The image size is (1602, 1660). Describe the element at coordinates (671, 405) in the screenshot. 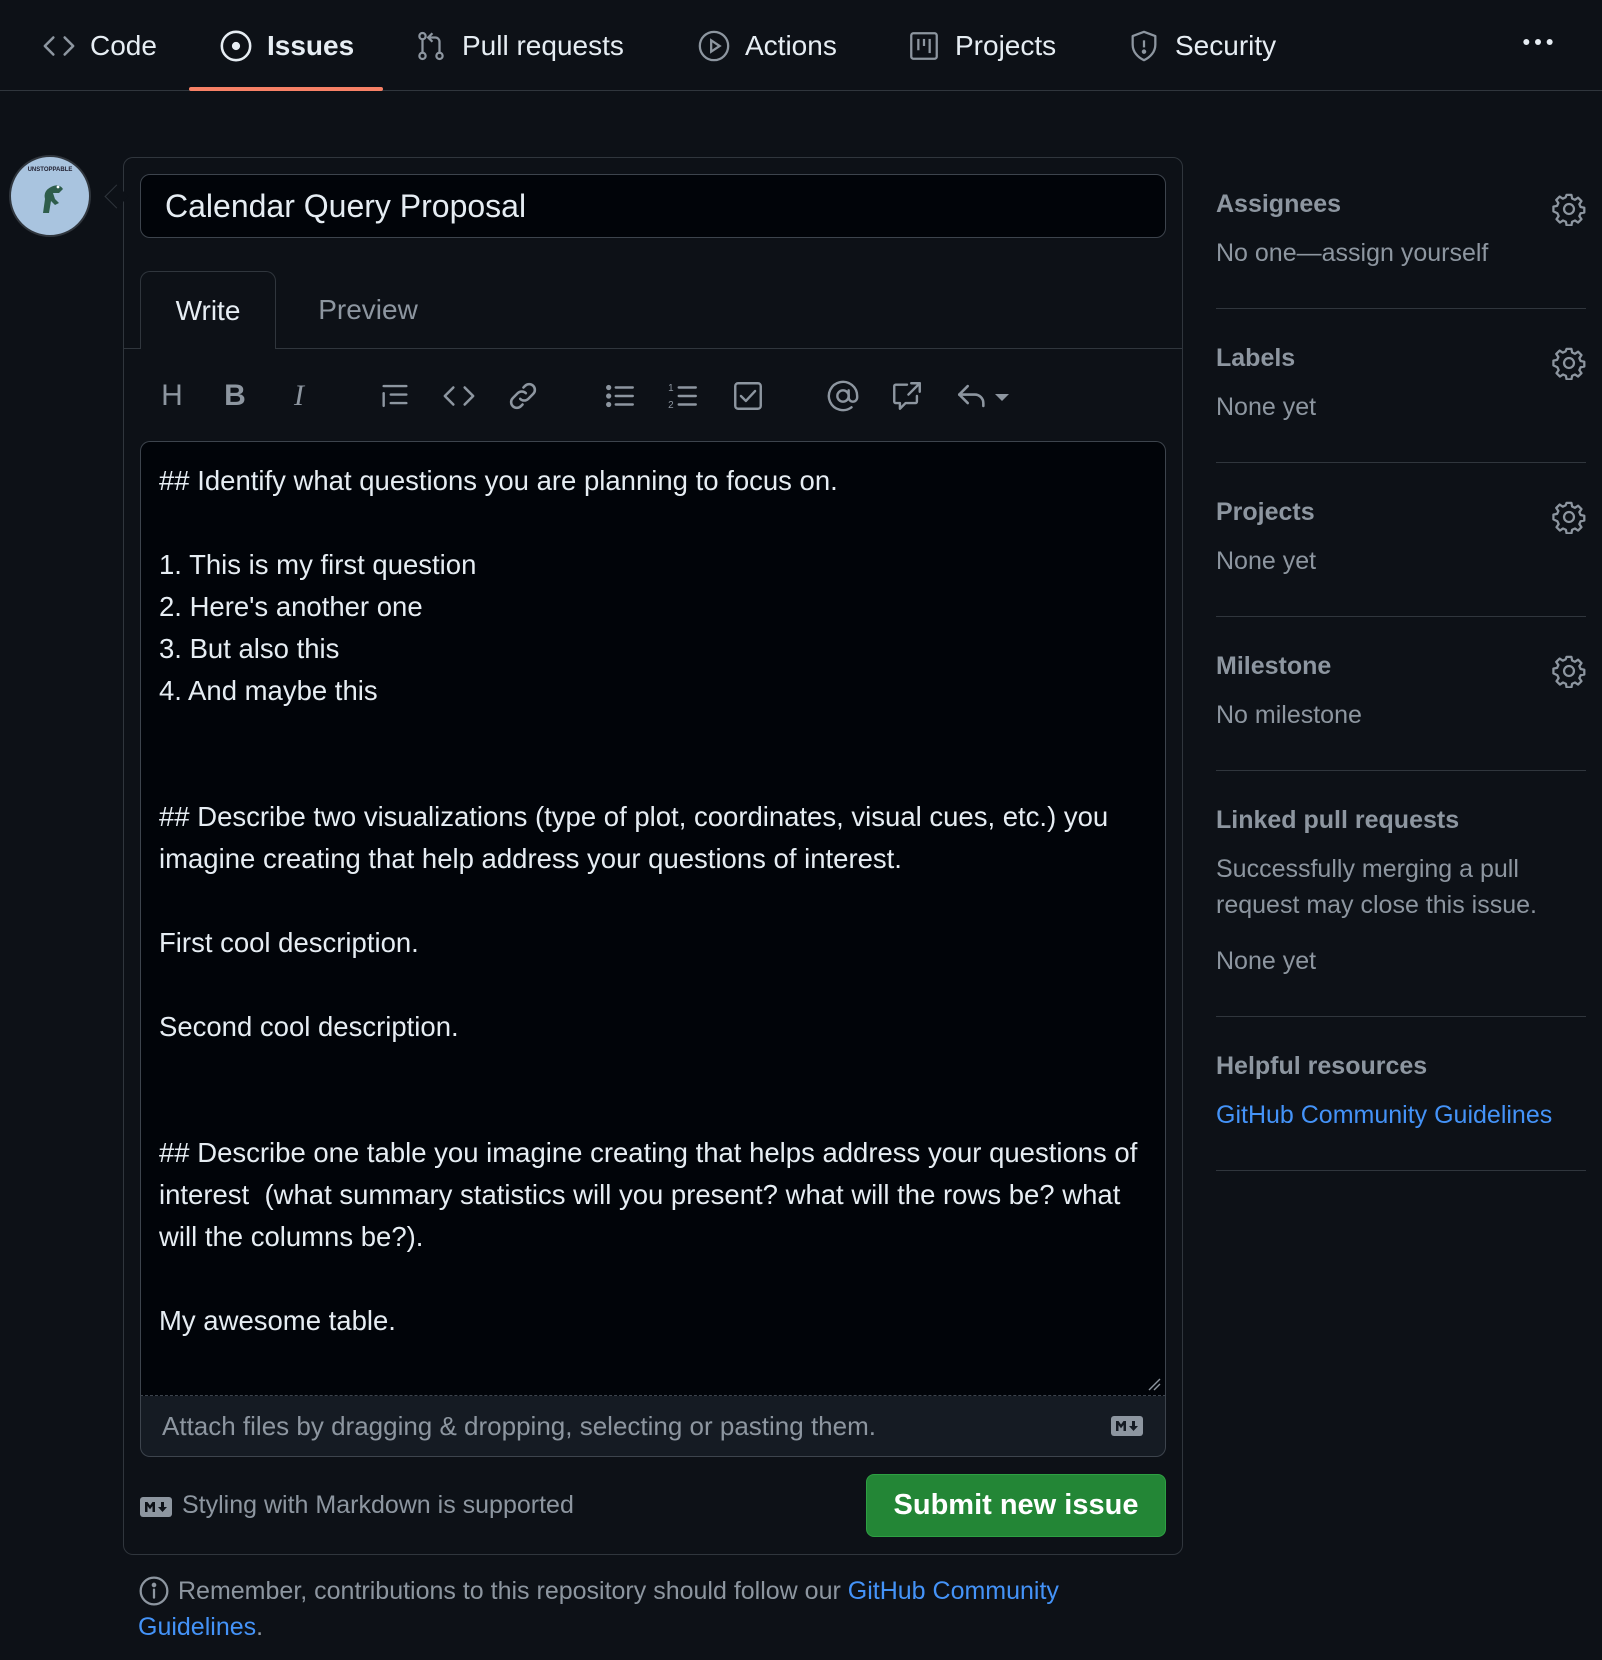

I see `svg-text: 2` at that location.